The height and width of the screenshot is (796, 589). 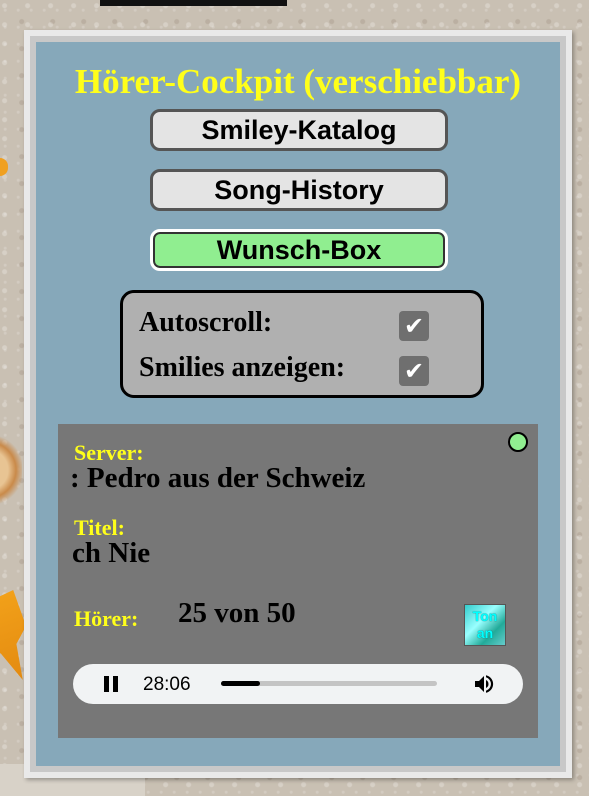 What do you see at coordinates (193, 3) in the screenshot?
I see `top-banner-strip` at bounding box center [193, 3].